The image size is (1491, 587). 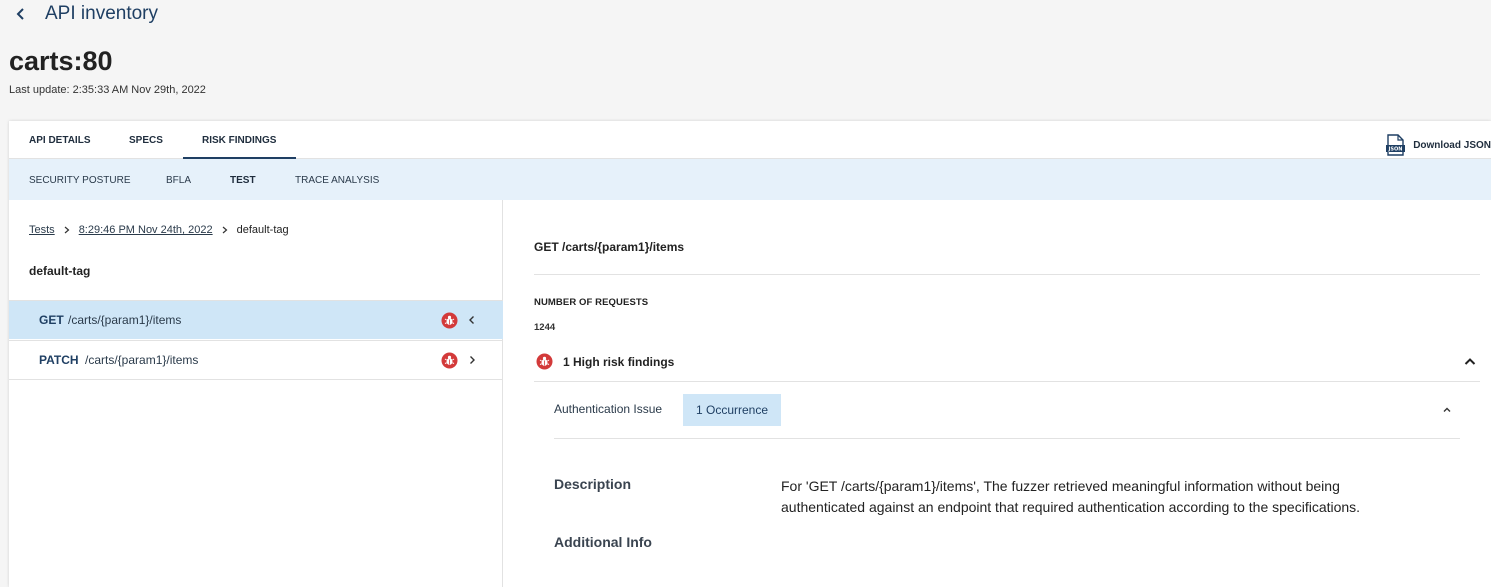 I want to click on requests-value: 1244, so click(x=545, y=327).